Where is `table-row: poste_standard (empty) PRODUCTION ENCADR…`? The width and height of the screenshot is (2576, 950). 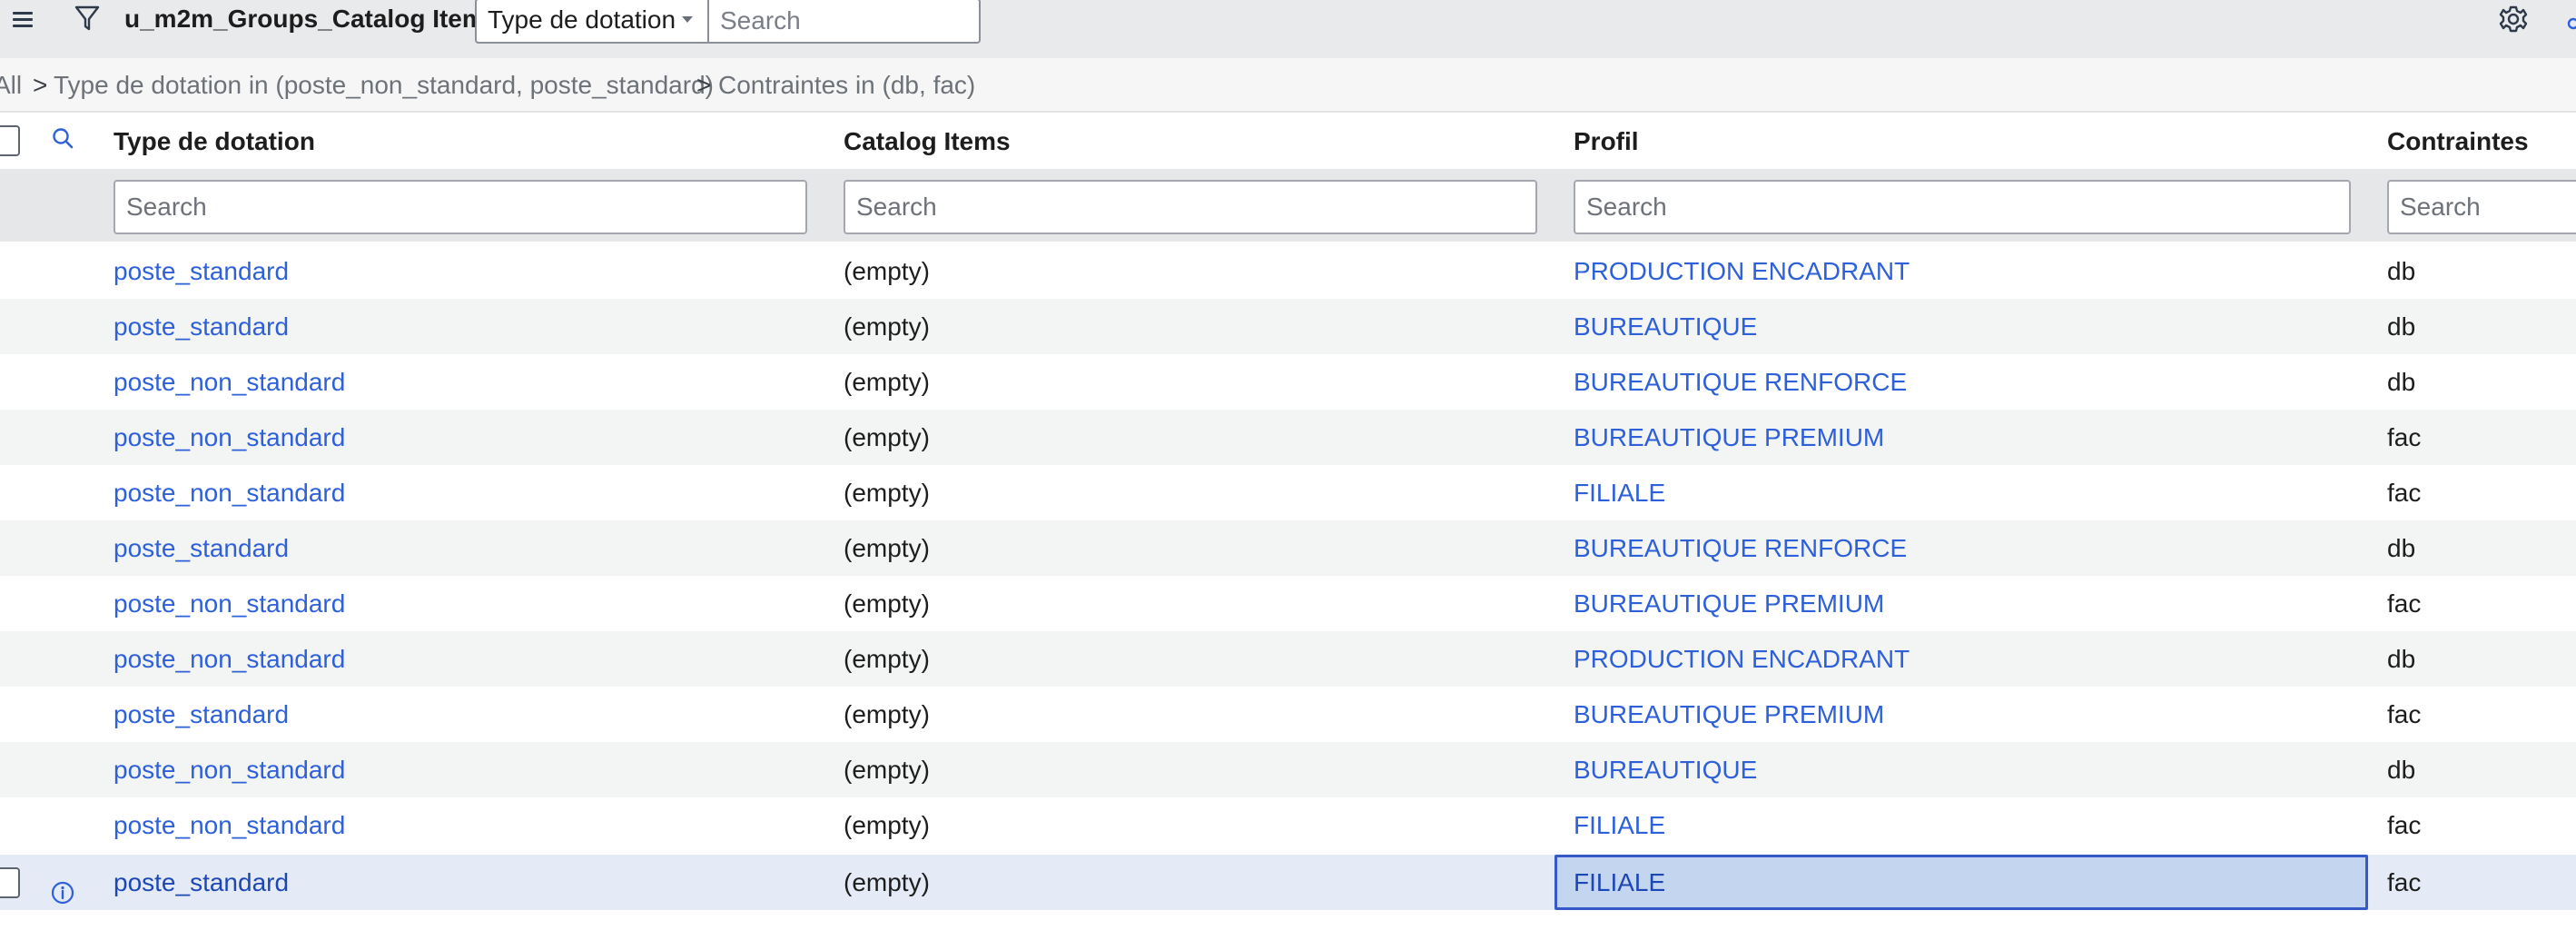
table-row: poste_standard (empty) PRODUCTION ENCADR… is located at coordinates (1288, 271).